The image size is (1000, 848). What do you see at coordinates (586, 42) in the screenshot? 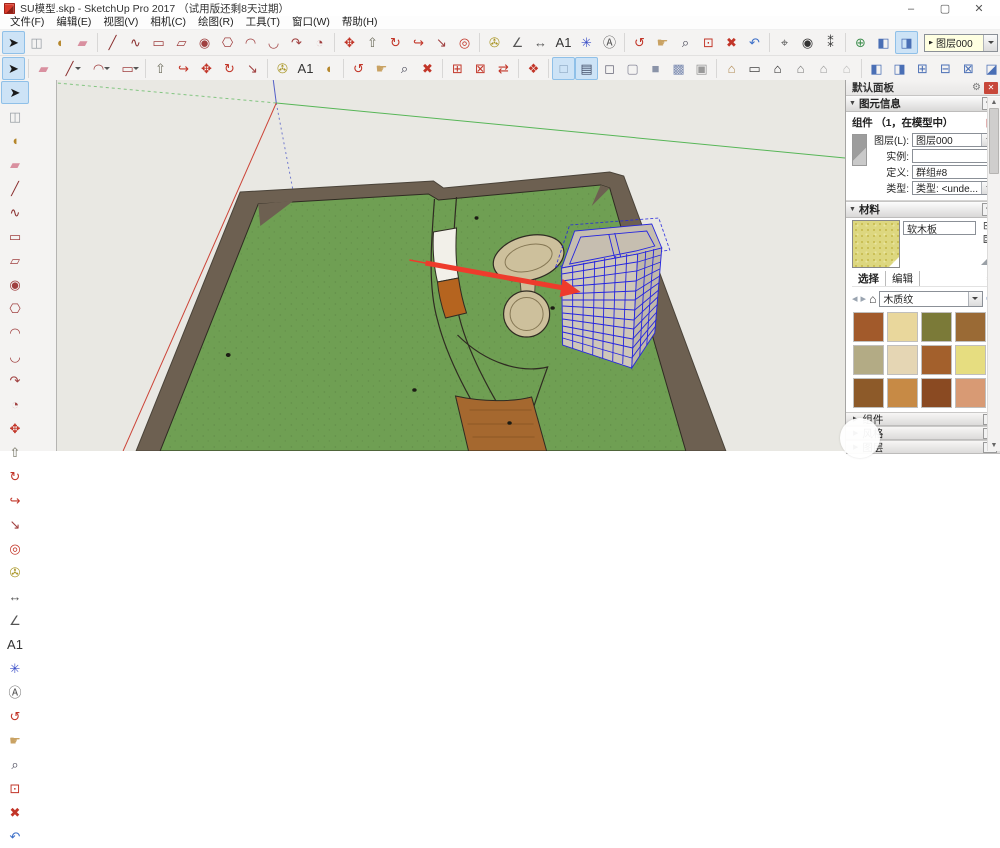
I see `axes-tool-icon: ✳` at bounding box center [586, 42].